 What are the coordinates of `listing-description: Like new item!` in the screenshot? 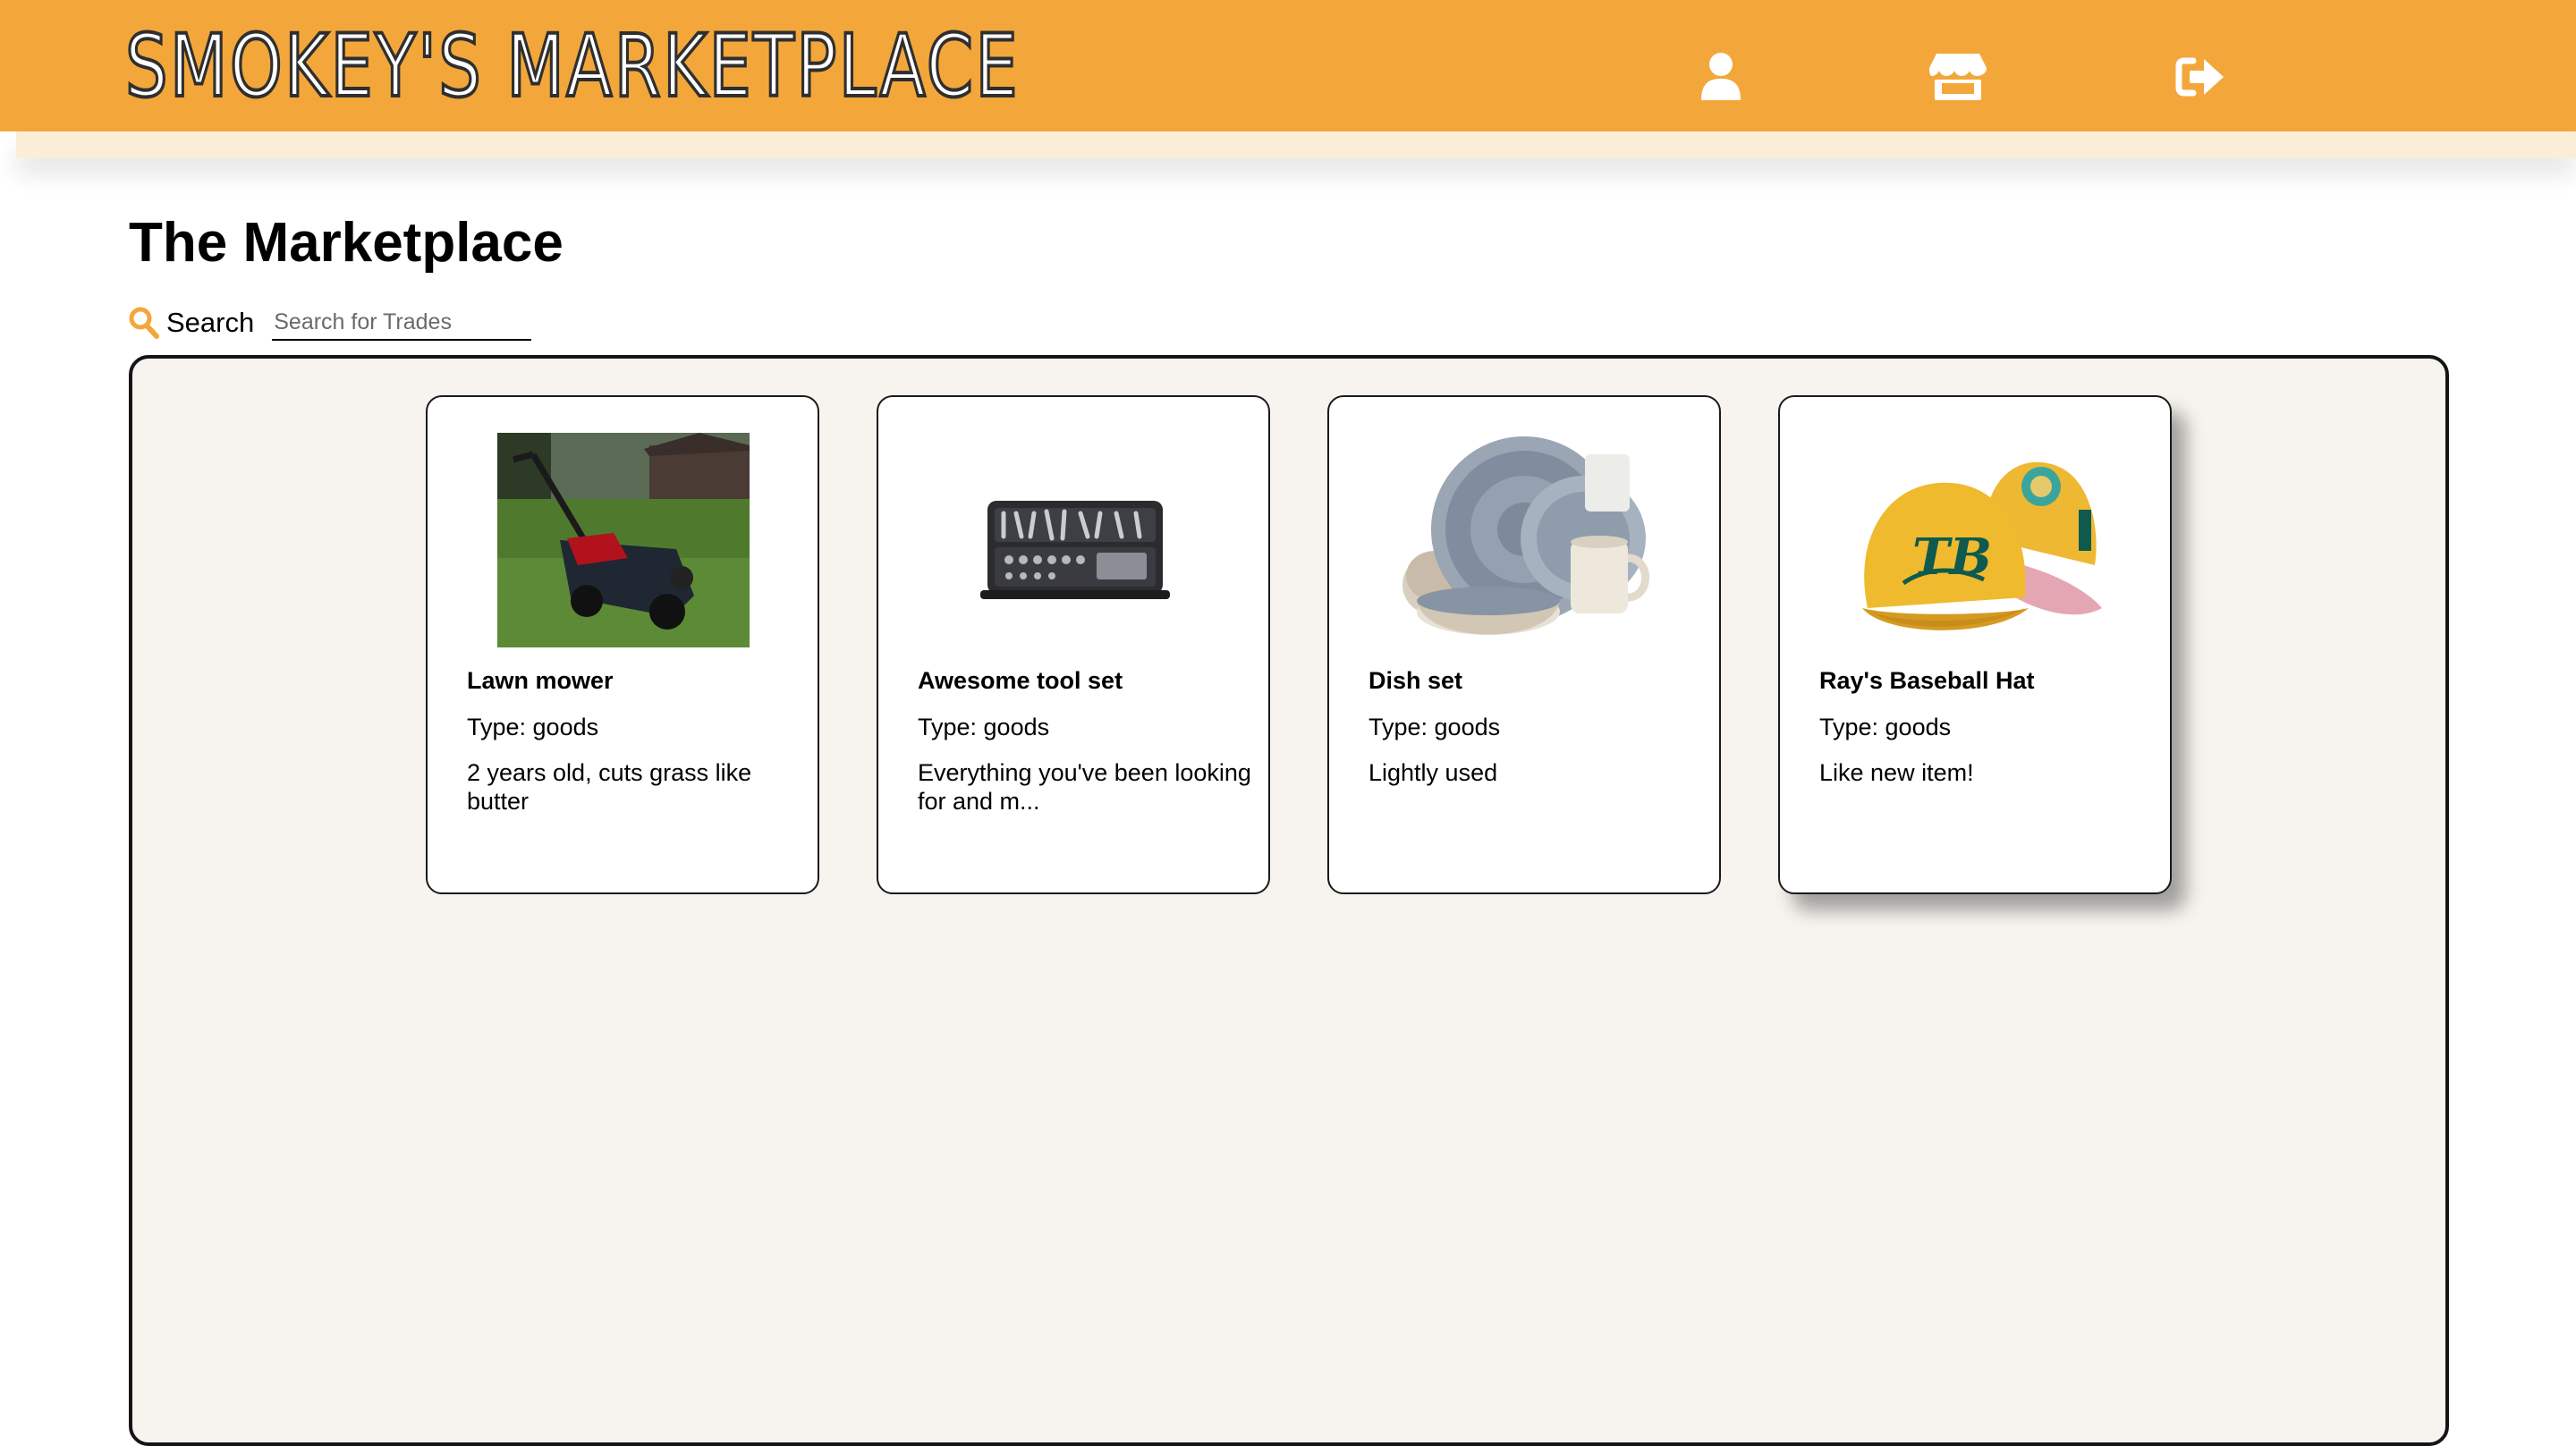 It's located at (1896, 773).